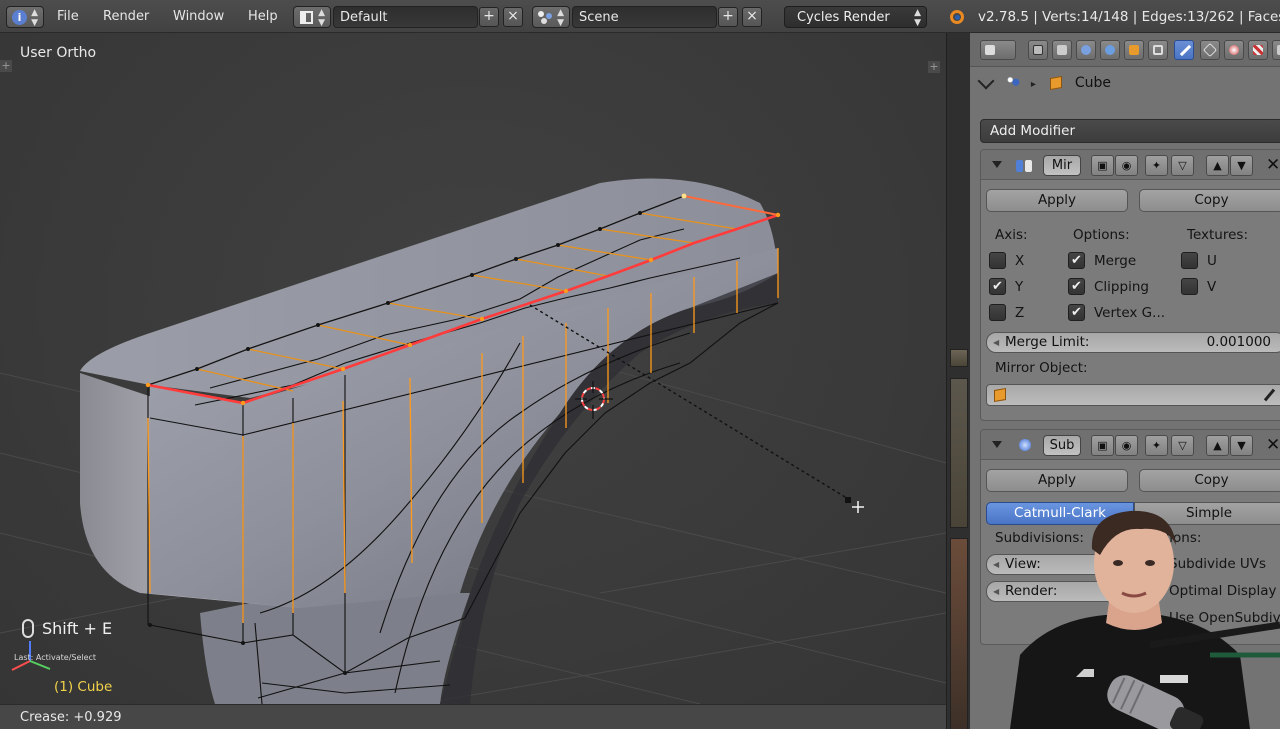 This screenshot has width=1280, height=729. I want to click on layout-grid-icon, so click(306, 17).